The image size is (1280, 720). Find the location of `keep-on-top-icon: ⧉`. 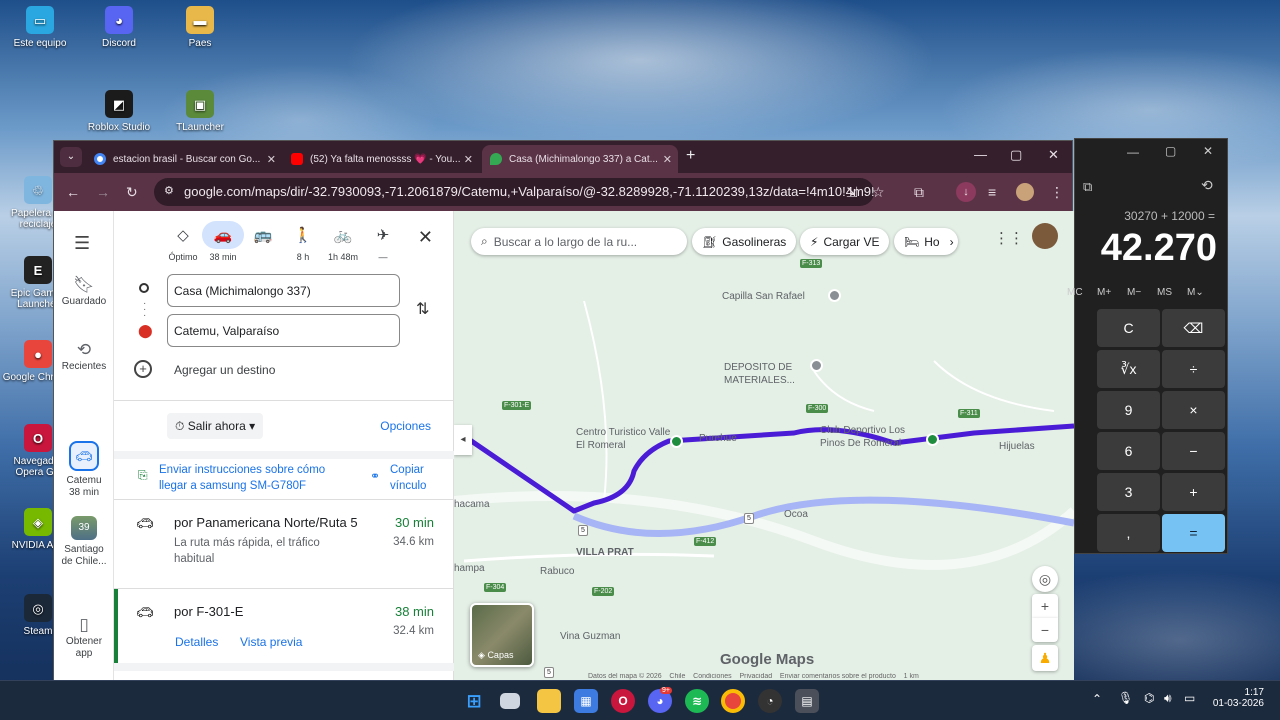

keep-on-top-icon: ⧉ is located at coordinates (1087, 187).